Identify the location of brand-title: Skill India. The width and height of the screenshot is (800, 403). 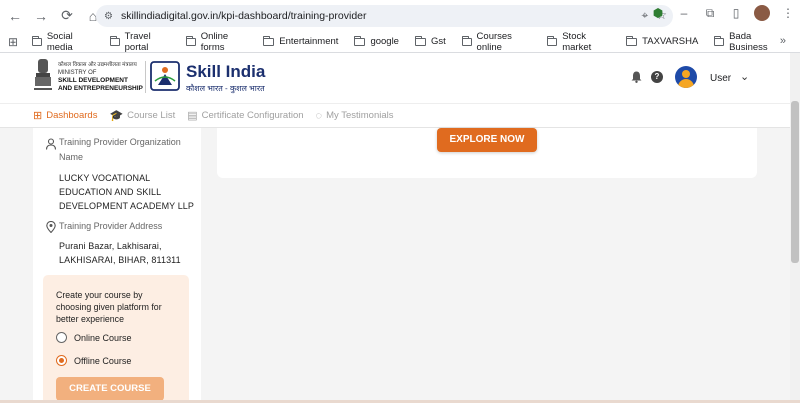
(225, 72).